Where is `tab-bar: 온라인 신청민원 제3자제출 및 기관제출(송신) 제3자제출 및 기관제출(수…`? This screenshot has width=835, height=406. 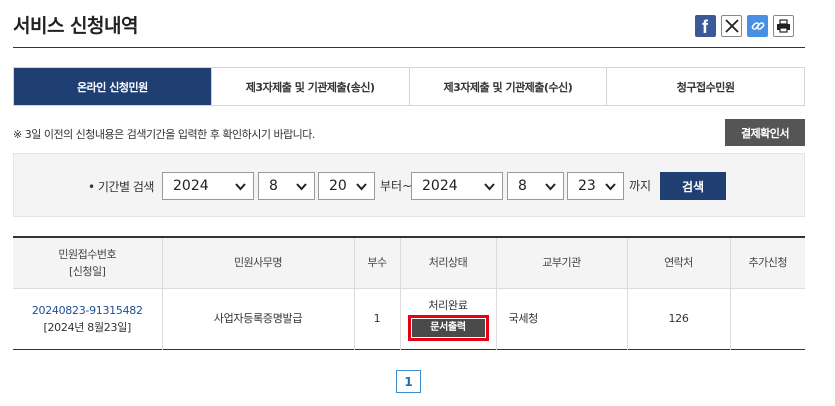 tab-bar: 온라인 신청민원 제3자제출 및 기관제출(송신) 제3자제출 및 기관제출(수… is located at coordinates (409, 86).